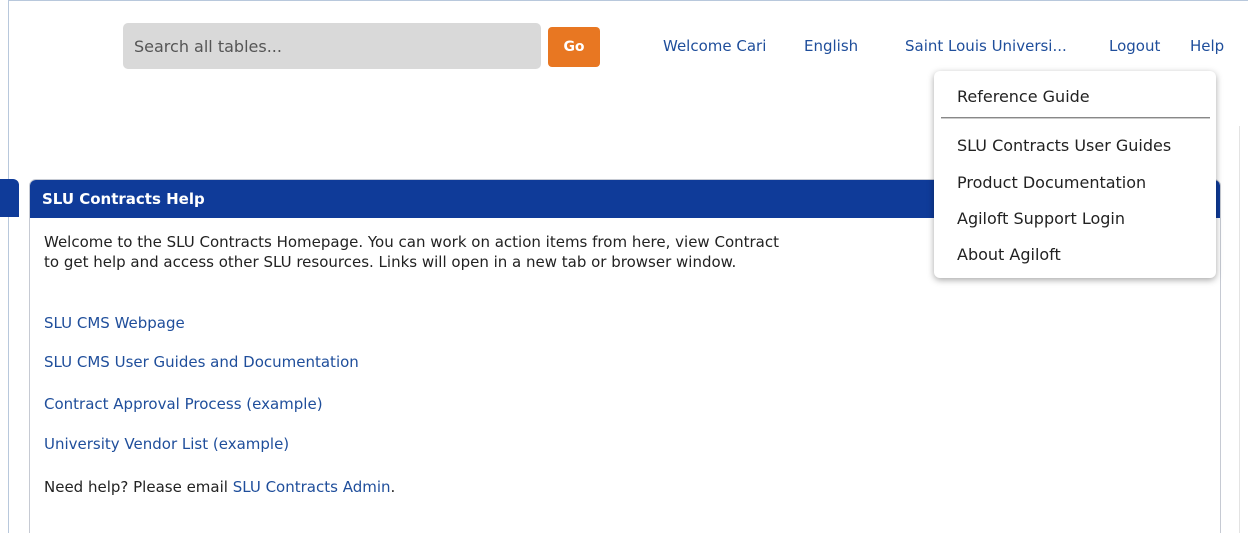 This screenshot has height=533, width=1248. I want to click on link-slu-cms-user-guides: SLU CMS User Guides and Documentation, so click(201, 362).